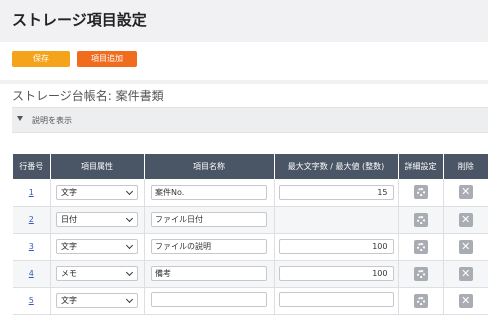 This screenshot has height=322, width=488. What do you see at coordinates (41, 59) in the screenshot?
I see `save-button: 保存` at bounding box center [41, 59].